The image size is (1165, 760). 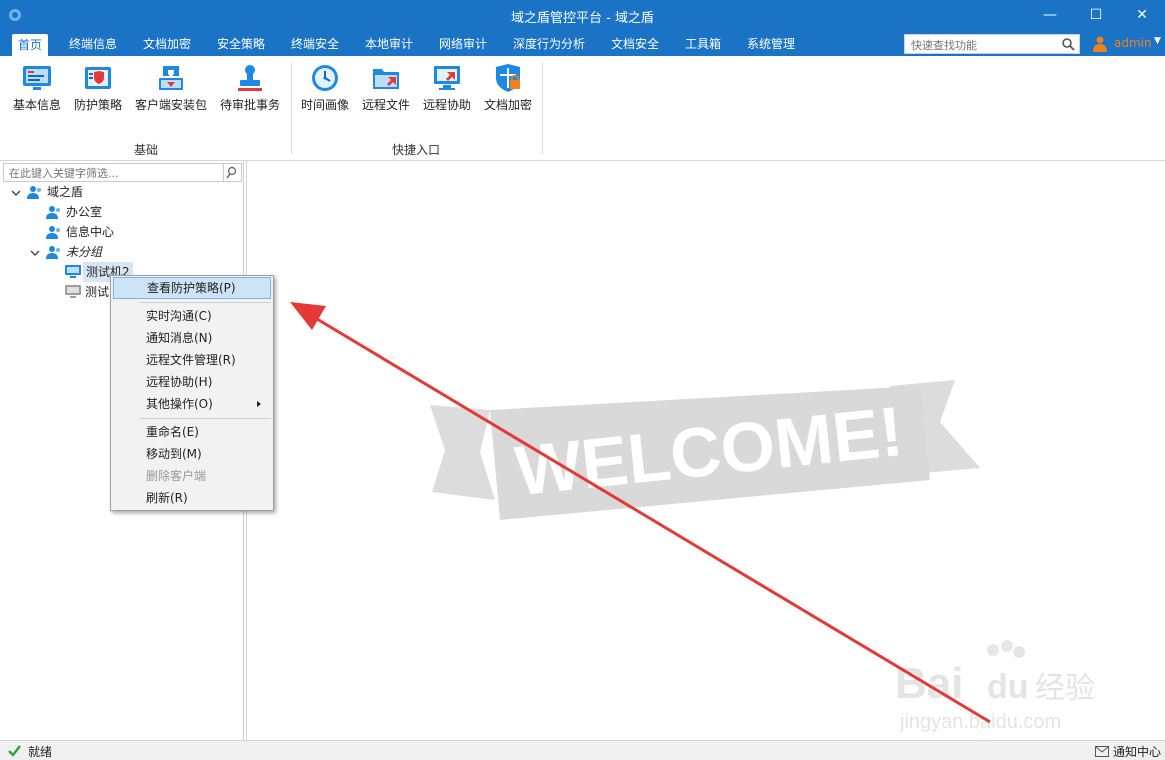 I want to click on basic-info-button: 基本信息, so click(x=37, y=87).